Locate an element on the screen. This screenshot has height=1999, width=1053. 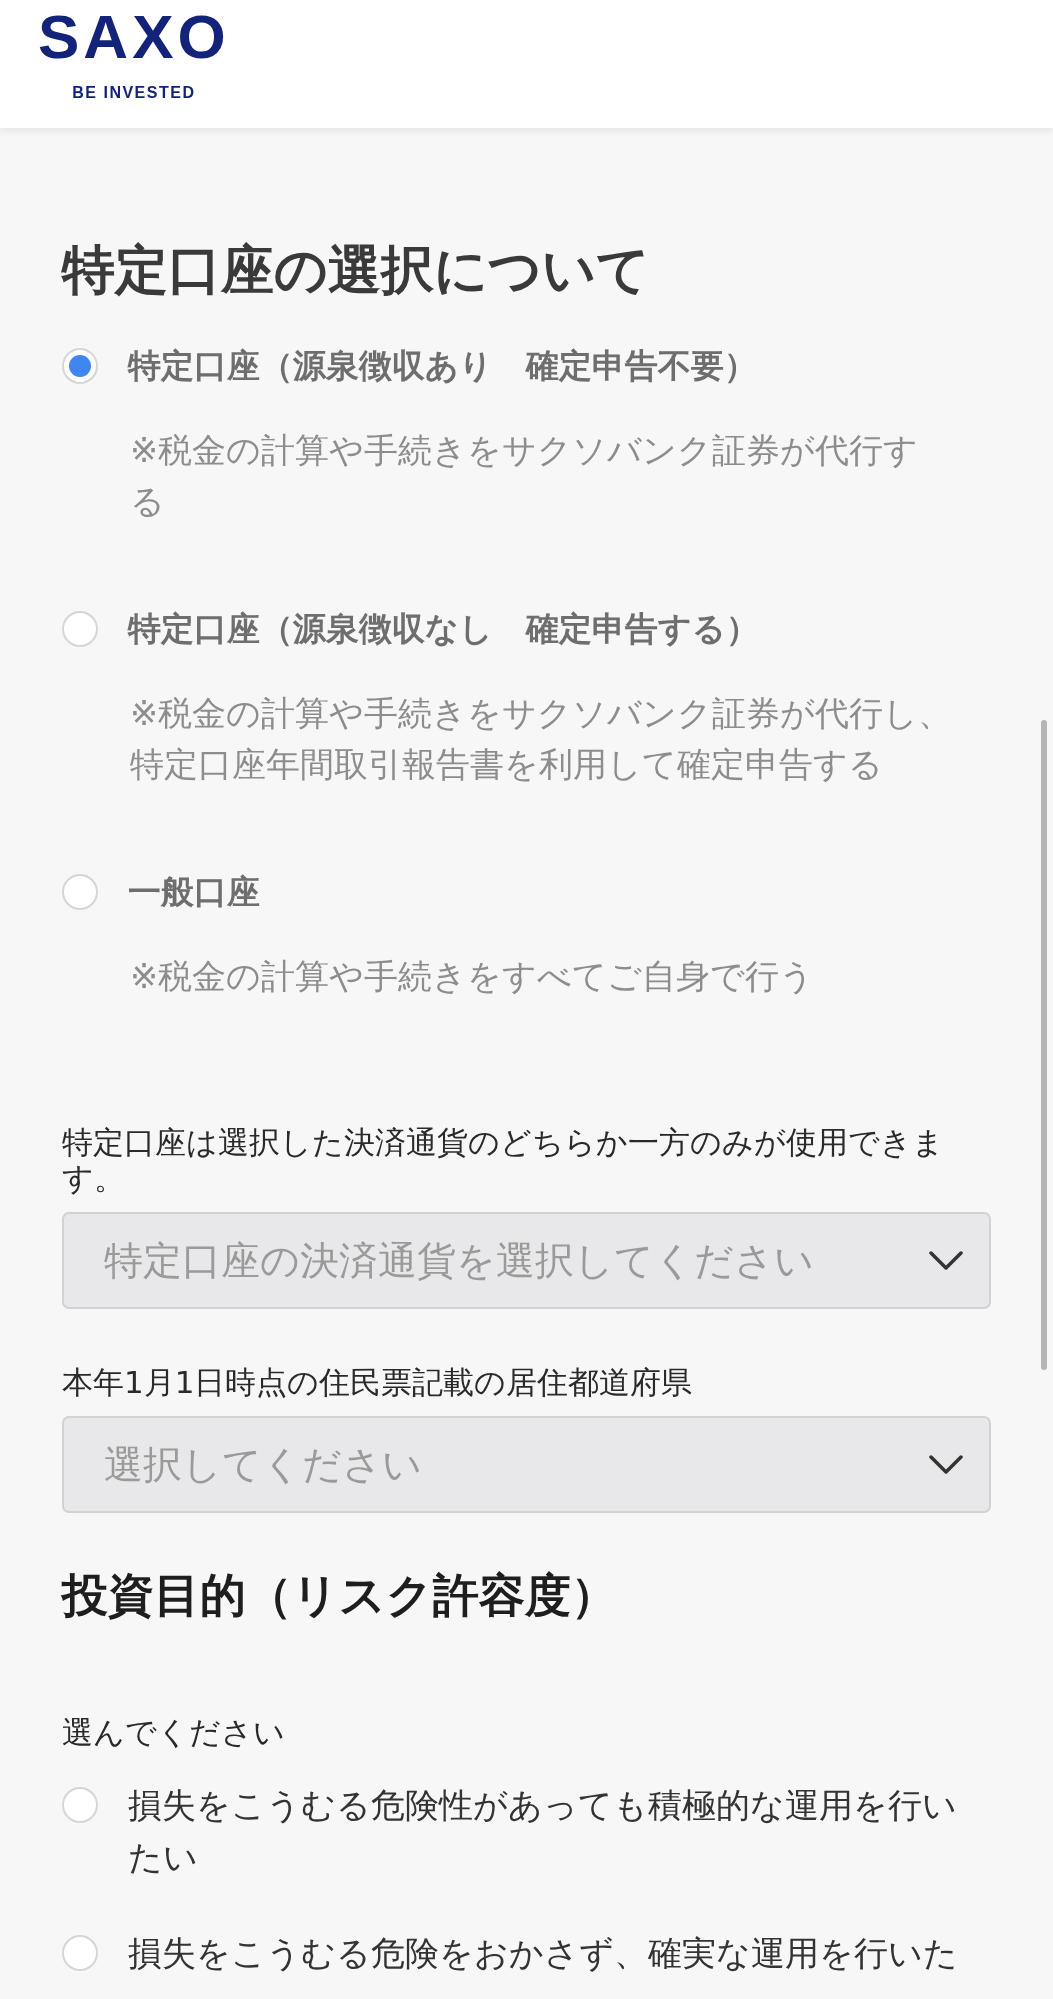
section-heading: 投資目的（リスク許容度） is located at coordinates (340, 1595).